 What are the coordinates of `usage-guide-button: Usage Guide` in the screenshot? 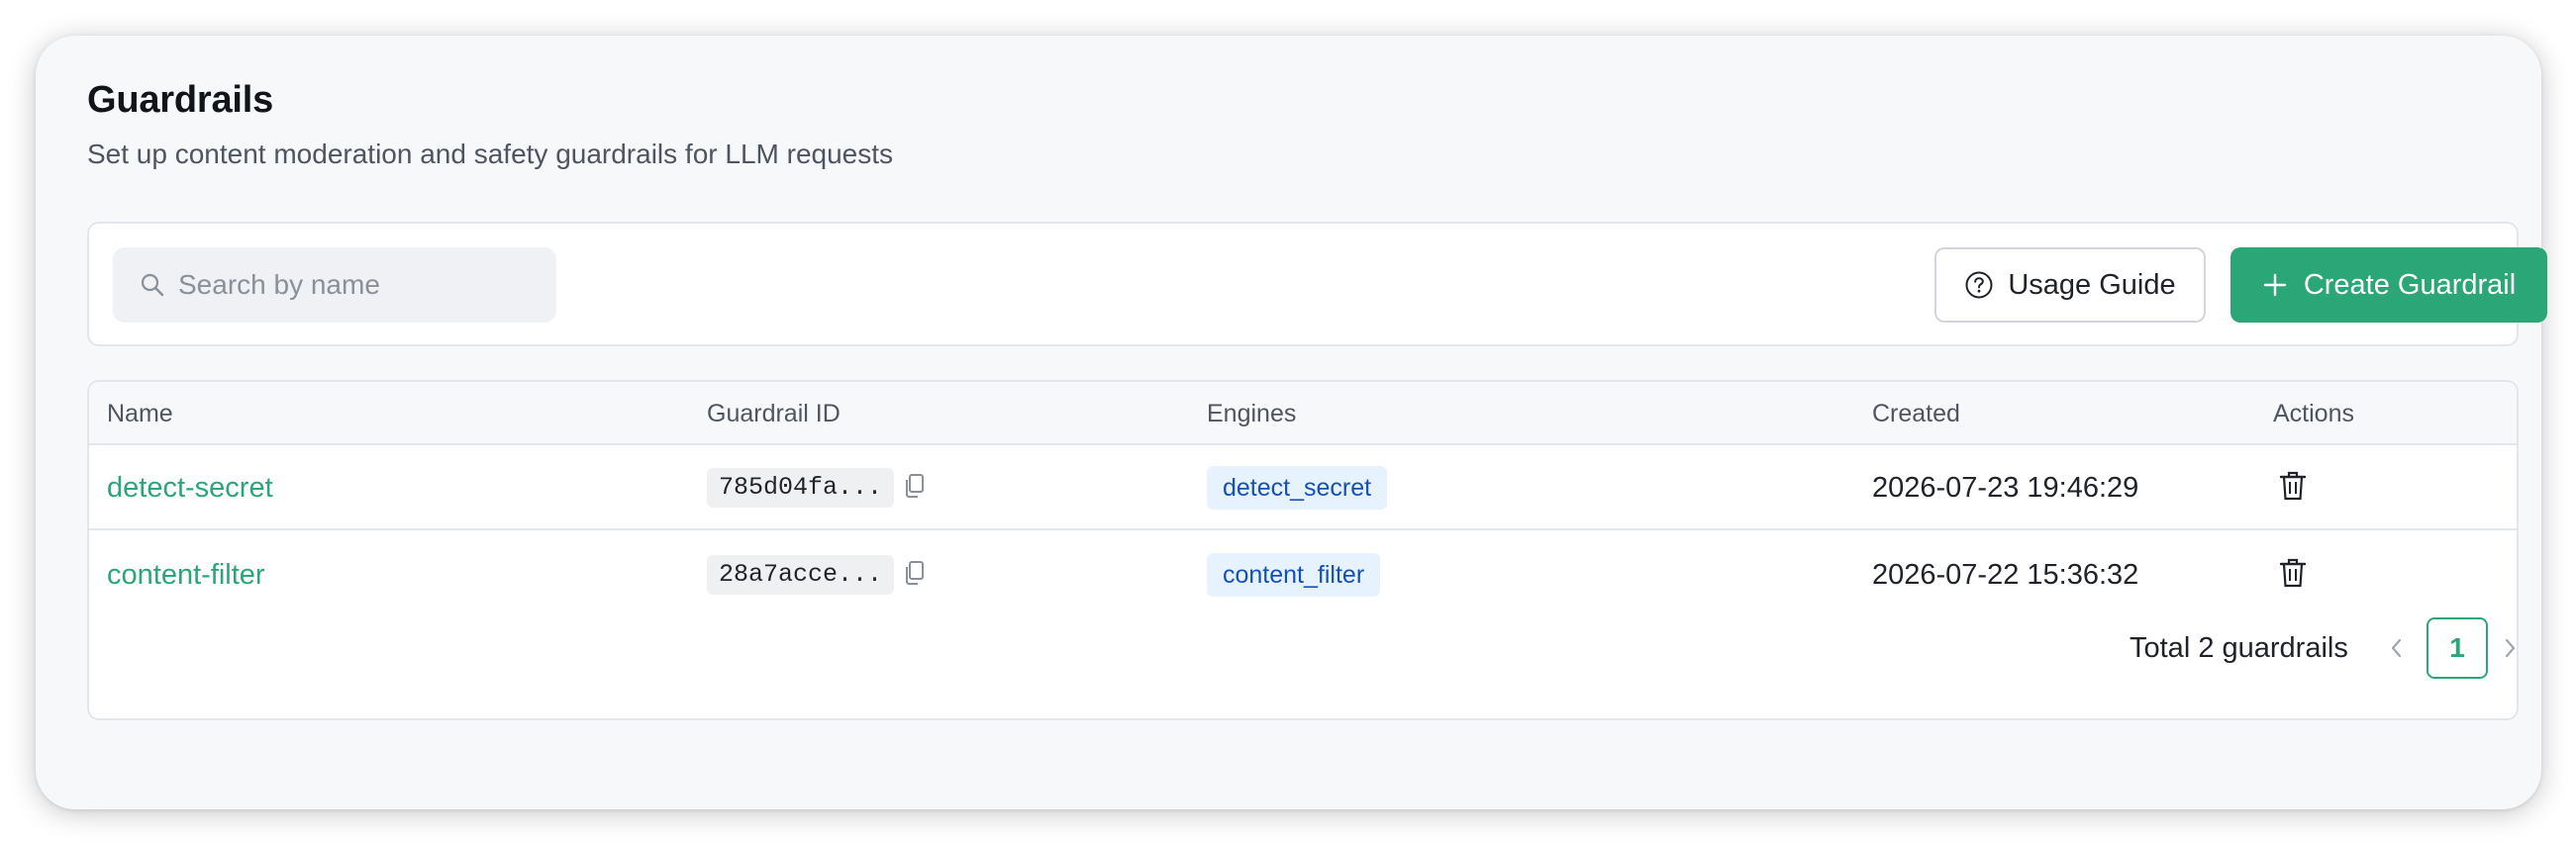 It's located at (2070, 285).